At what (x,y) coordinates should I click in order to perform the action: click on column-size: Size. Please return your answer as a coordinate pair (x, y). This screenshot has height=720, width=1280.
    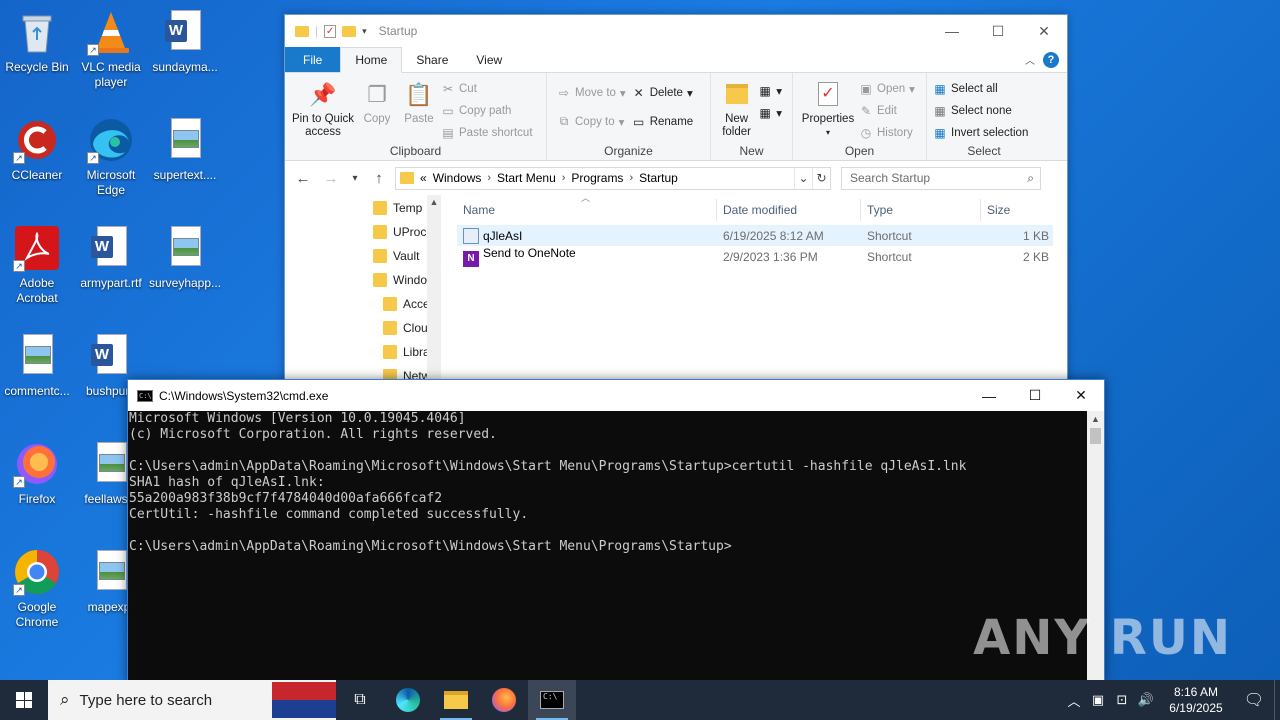
    Looking at the image, I should click on (1020, 210).